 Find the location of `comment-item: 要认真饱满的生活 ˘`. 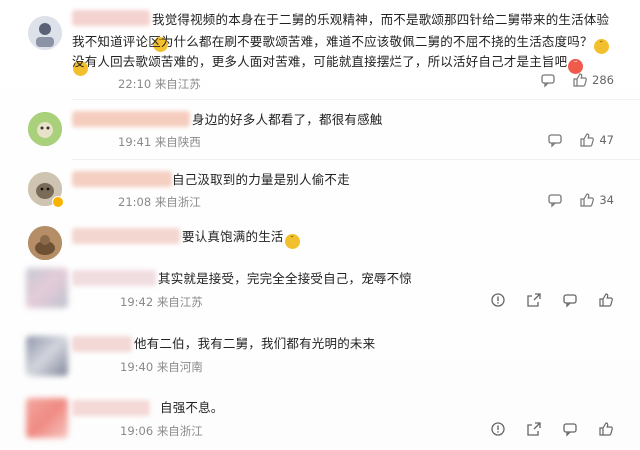

comment-item: 要认真饱满的生活 ˘ is located at coordinates (320, 240).